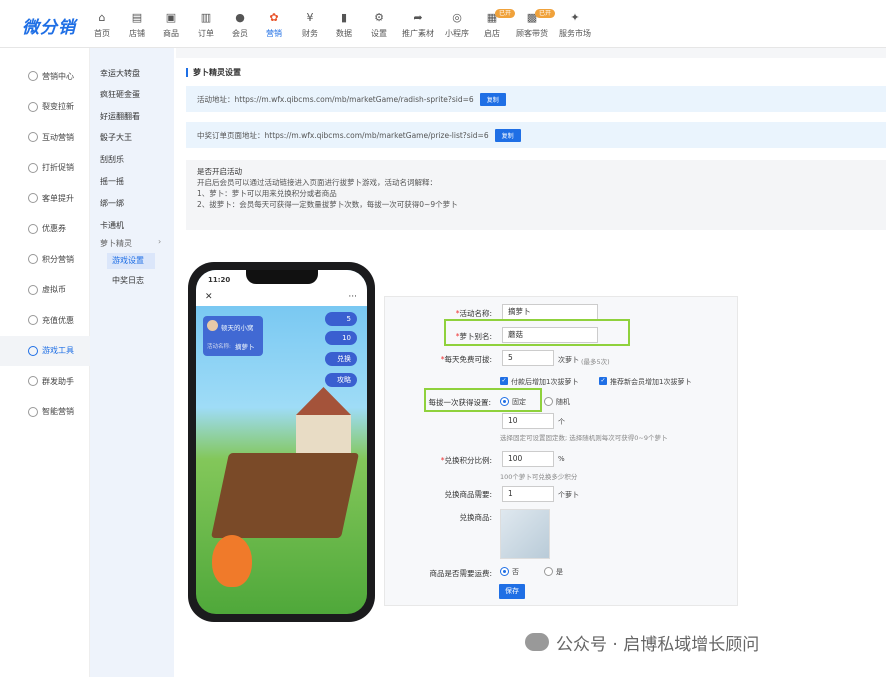 This screenshot has height=677, width=886. I want to click on game-menu-item: 绑一绑, so click(112, 203).